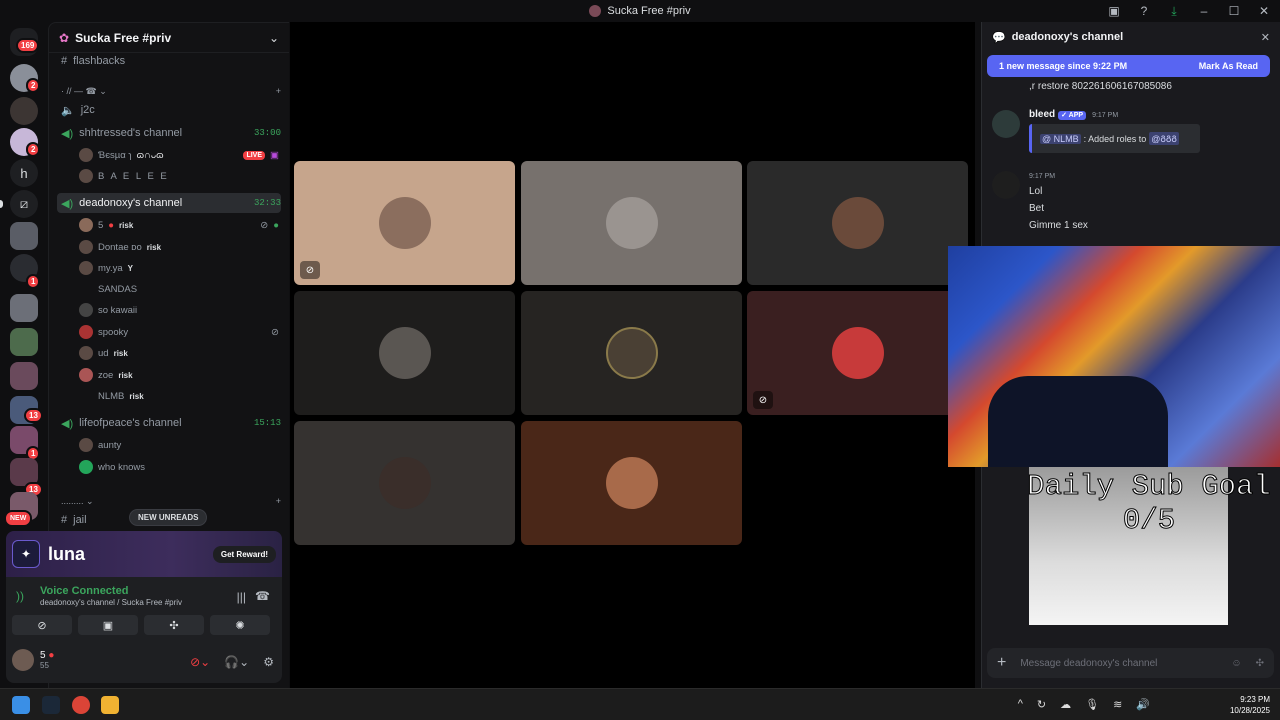 The width and height of the screenshot is (1280, 720). What do you see at coordinates (240, 625) in the screenshot?
I see `soundboard-button: ✺` at bounding box center [240, 625].